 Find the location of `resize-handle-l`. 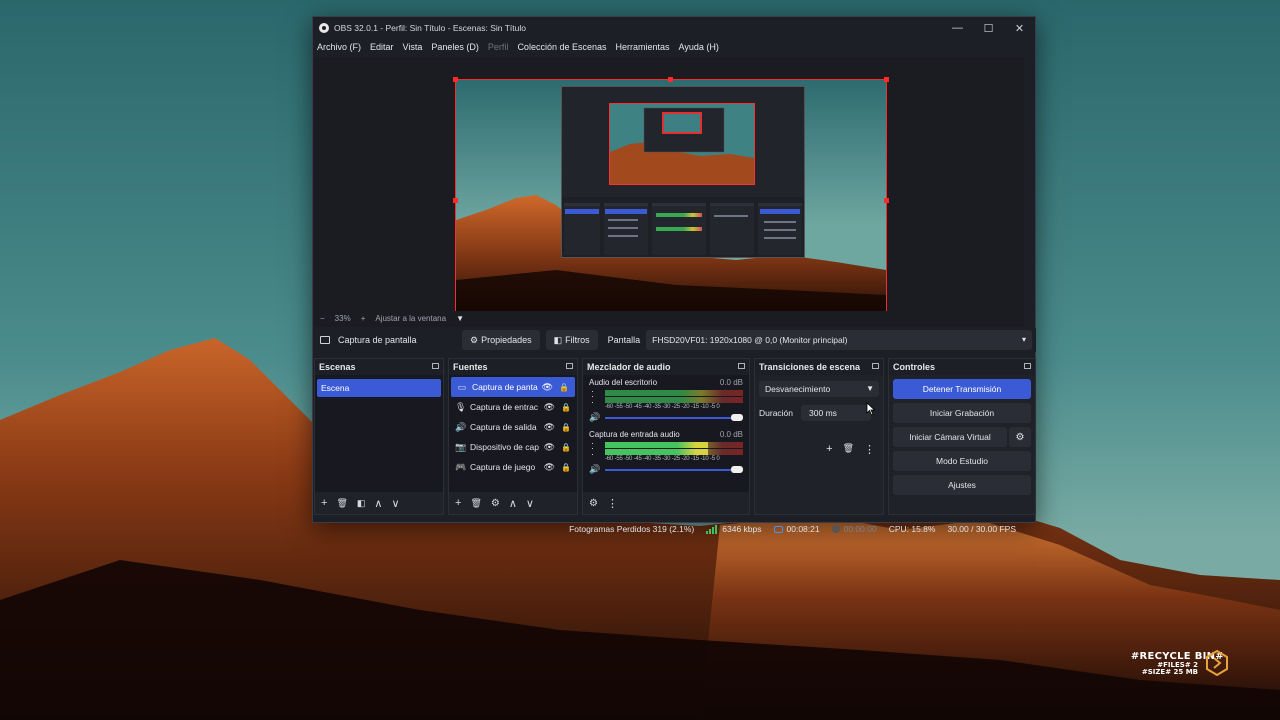

resize-handle-l is located at coordinates (455, 200).